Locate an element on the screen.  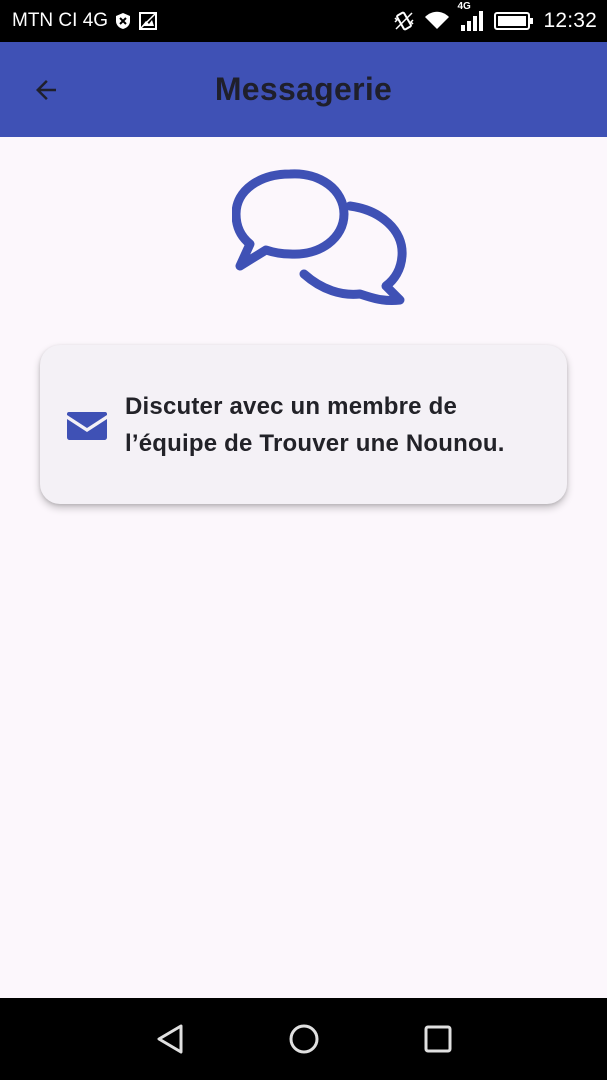
nav-recents-icon is located at coordinates (437, 1039).